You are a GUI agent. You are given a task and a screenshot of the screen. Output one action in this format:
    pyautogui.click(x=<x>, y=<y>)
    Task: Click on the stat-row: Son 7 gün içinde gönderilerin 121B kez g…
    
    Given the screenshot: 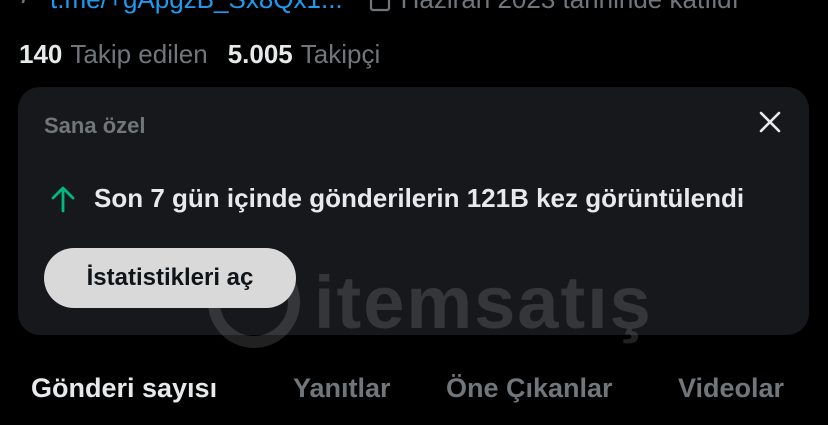 What is the action you would take?
    pyautogui.click(x=396, y=198)
    